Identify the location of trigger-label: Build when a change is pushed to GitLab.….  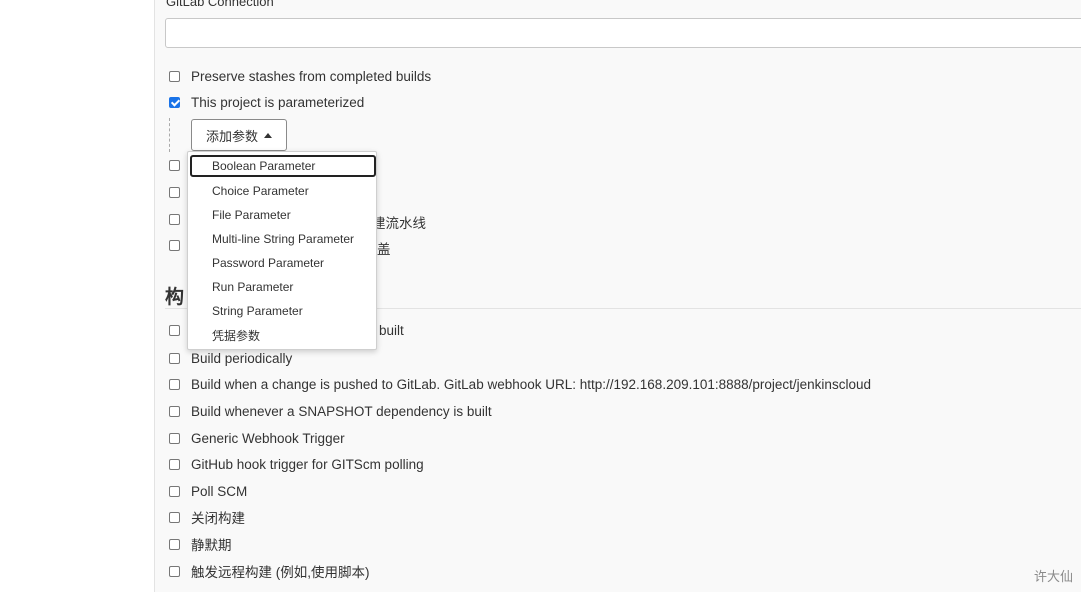
(531, 384).